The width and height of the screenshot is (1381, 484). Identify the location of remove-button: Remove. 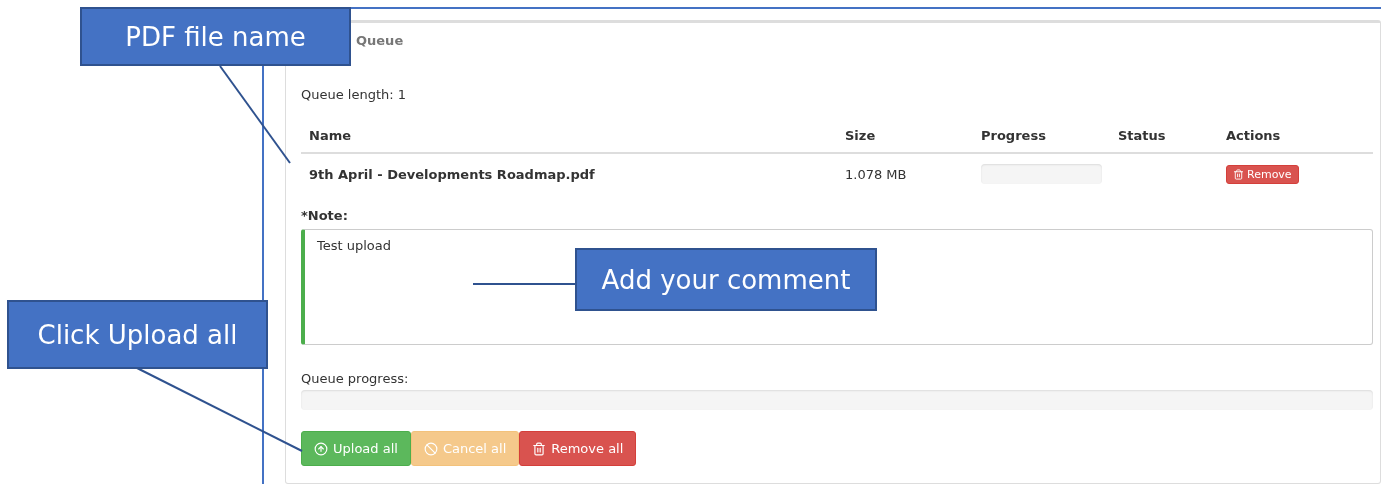
(1262, 174).